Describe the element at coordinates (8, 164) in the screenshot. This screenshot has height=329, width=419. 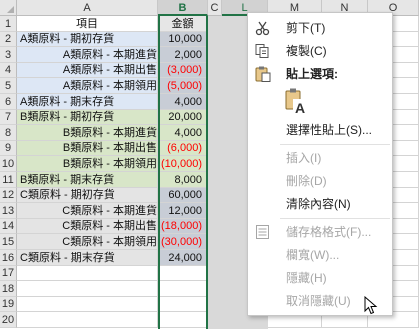
I see `row-header: 10` at that location.